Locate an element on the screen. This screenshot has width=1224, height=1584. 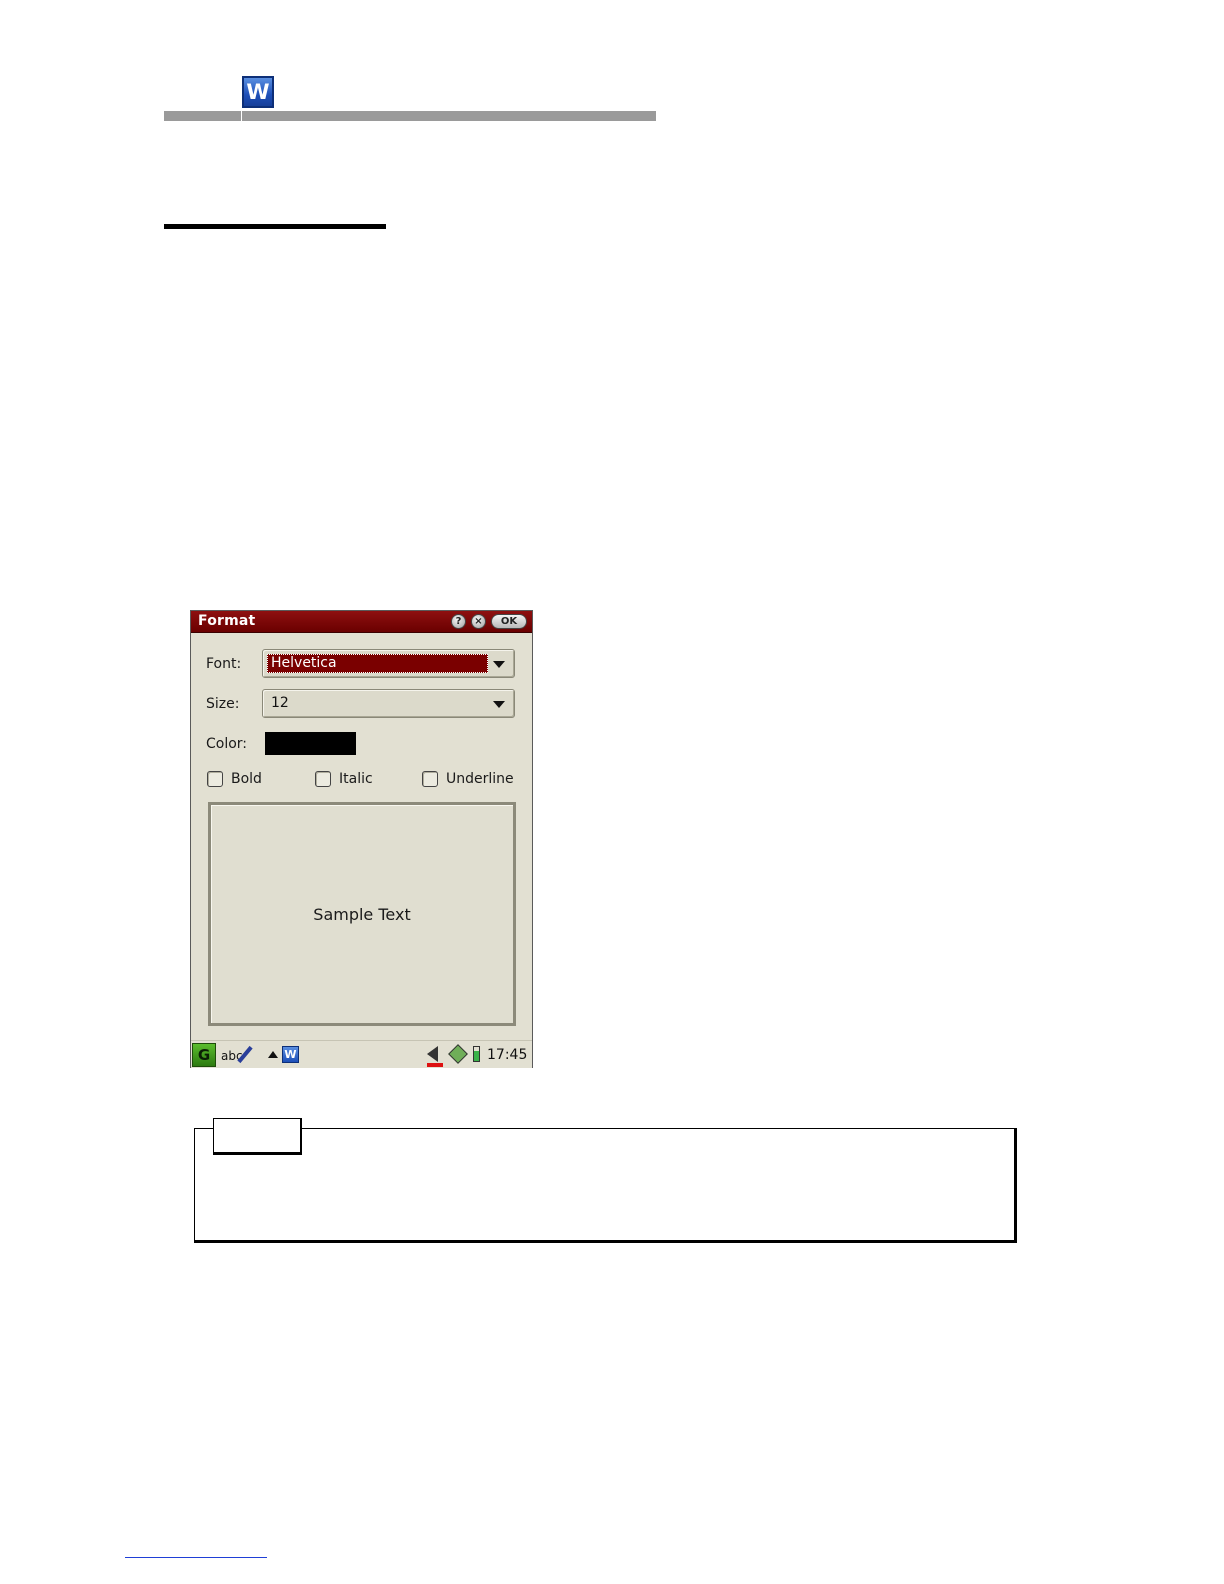
app-logo-letter: W is located at coordinates (258, 91).